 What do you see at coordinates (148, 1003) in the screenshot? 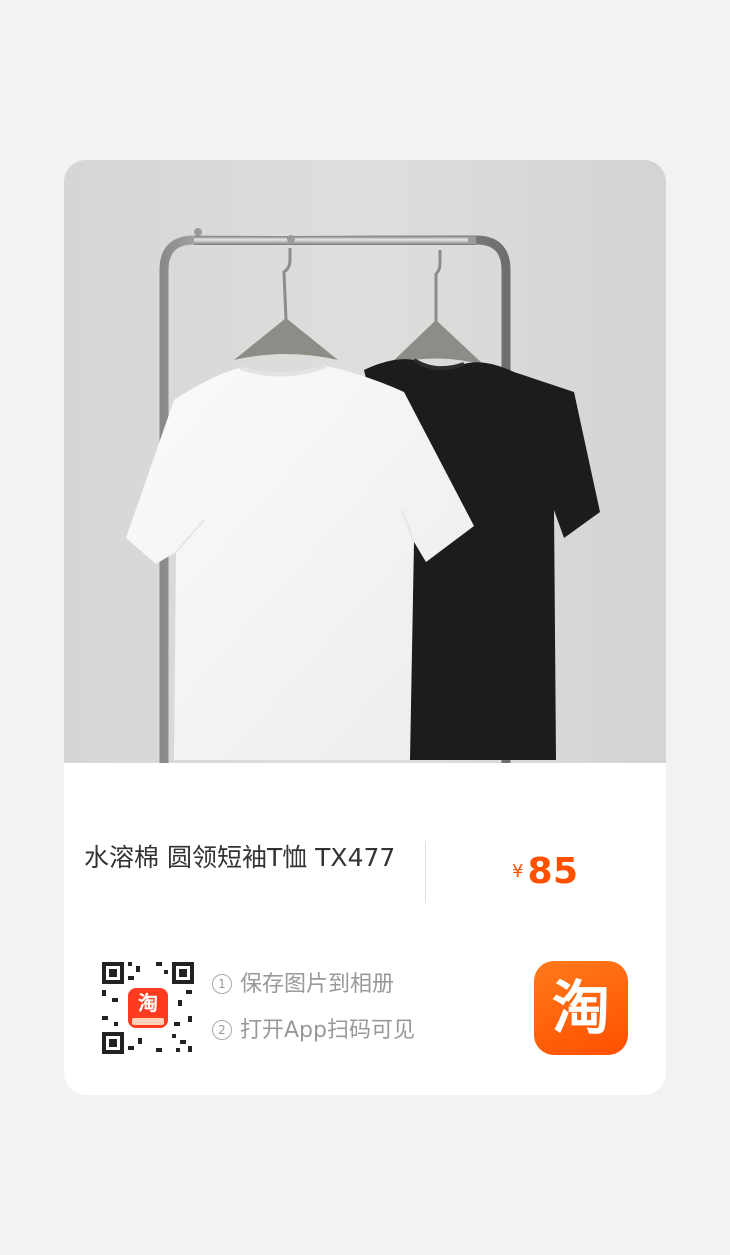
I see `qr-badge-label: 淘` at bounding box center [148, 1003].